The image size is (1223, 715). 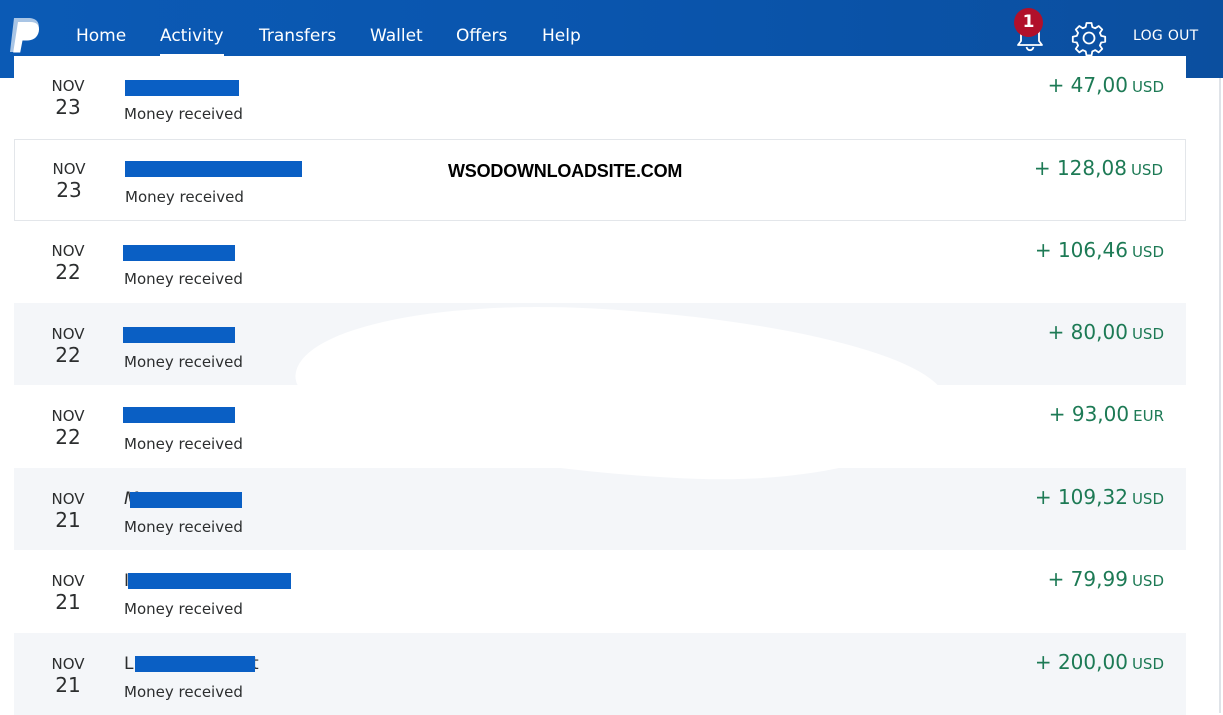 I want to click on transaction-row: NOV 21 M Money received + 109,32USD, so click(x=600, y=509).